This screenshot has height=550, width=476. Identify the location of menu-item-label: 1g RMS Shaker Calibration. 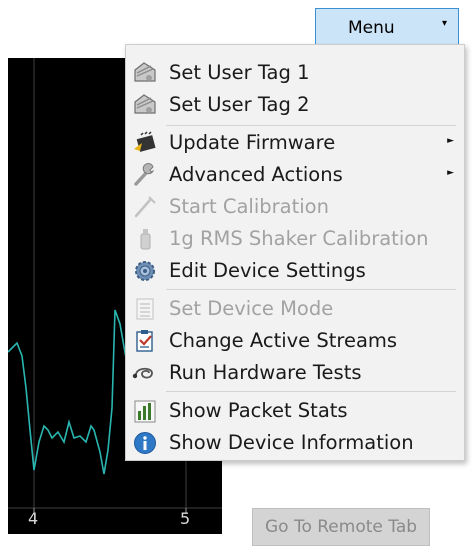
(299, 238).